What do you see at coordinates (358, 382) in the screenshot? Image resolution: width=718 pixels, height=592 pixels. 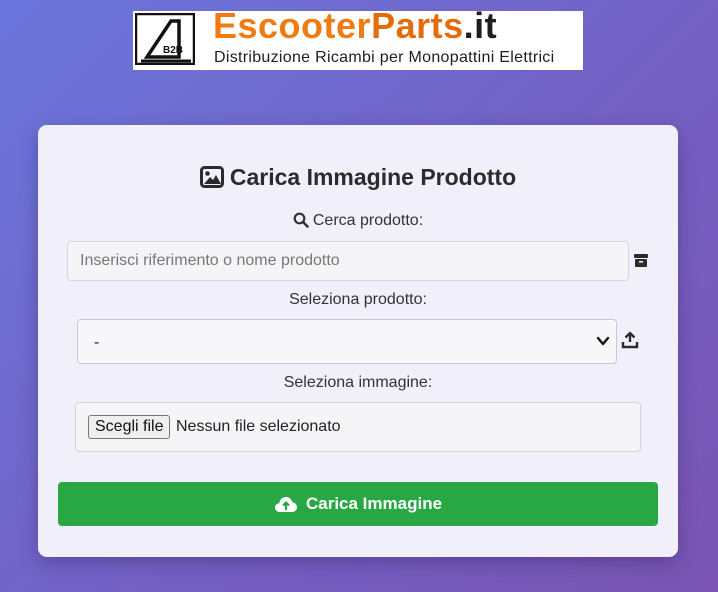 I see `image-label: Seleziona immagine:` at bounding box center [358, 382].